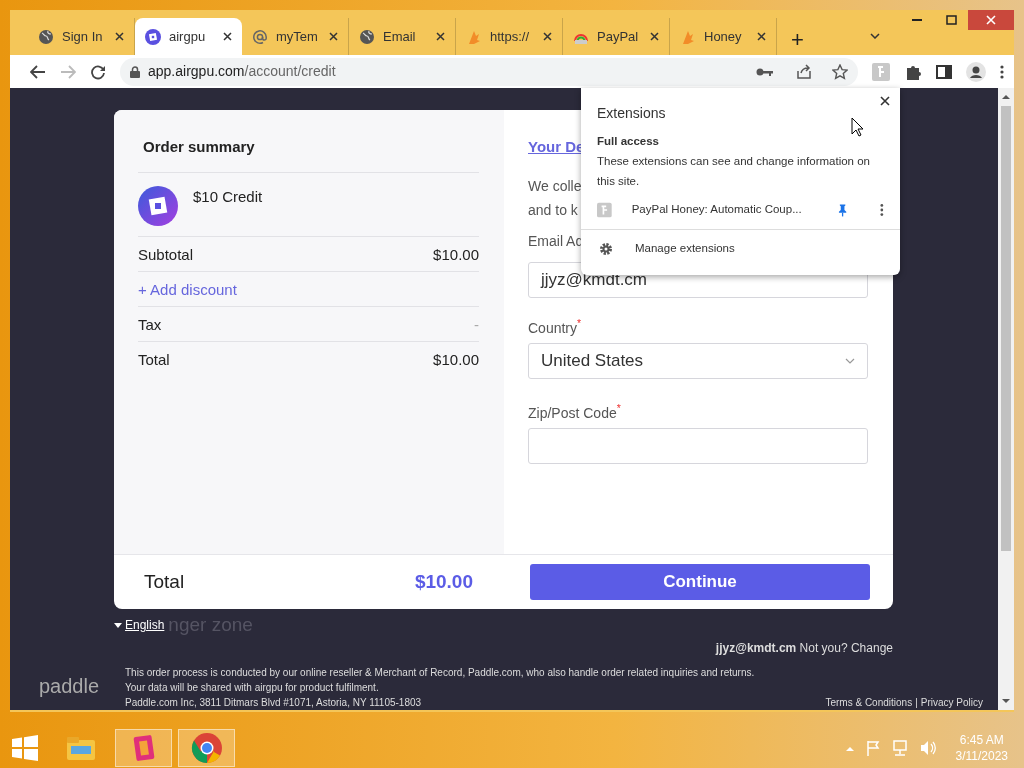  I want to click on address-bar: app.airgpu.com/account/credit, so click(489, 71).